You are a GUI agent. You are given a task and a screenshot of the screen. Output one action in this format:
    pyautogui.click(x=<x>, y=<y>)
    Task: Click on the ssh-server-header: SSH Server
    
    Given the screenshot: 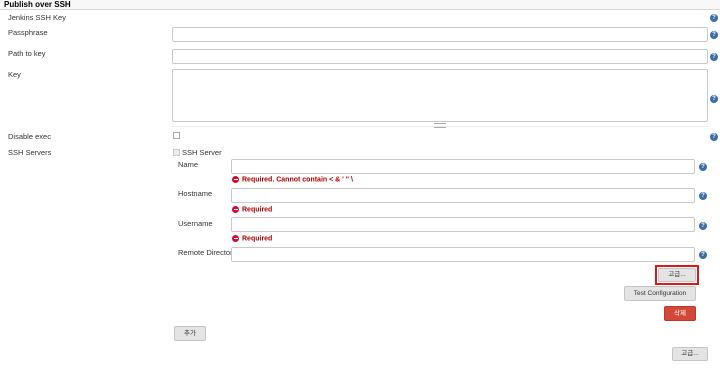 What is the action you would take?
    pyautogui.click(x=202, y=152)
    